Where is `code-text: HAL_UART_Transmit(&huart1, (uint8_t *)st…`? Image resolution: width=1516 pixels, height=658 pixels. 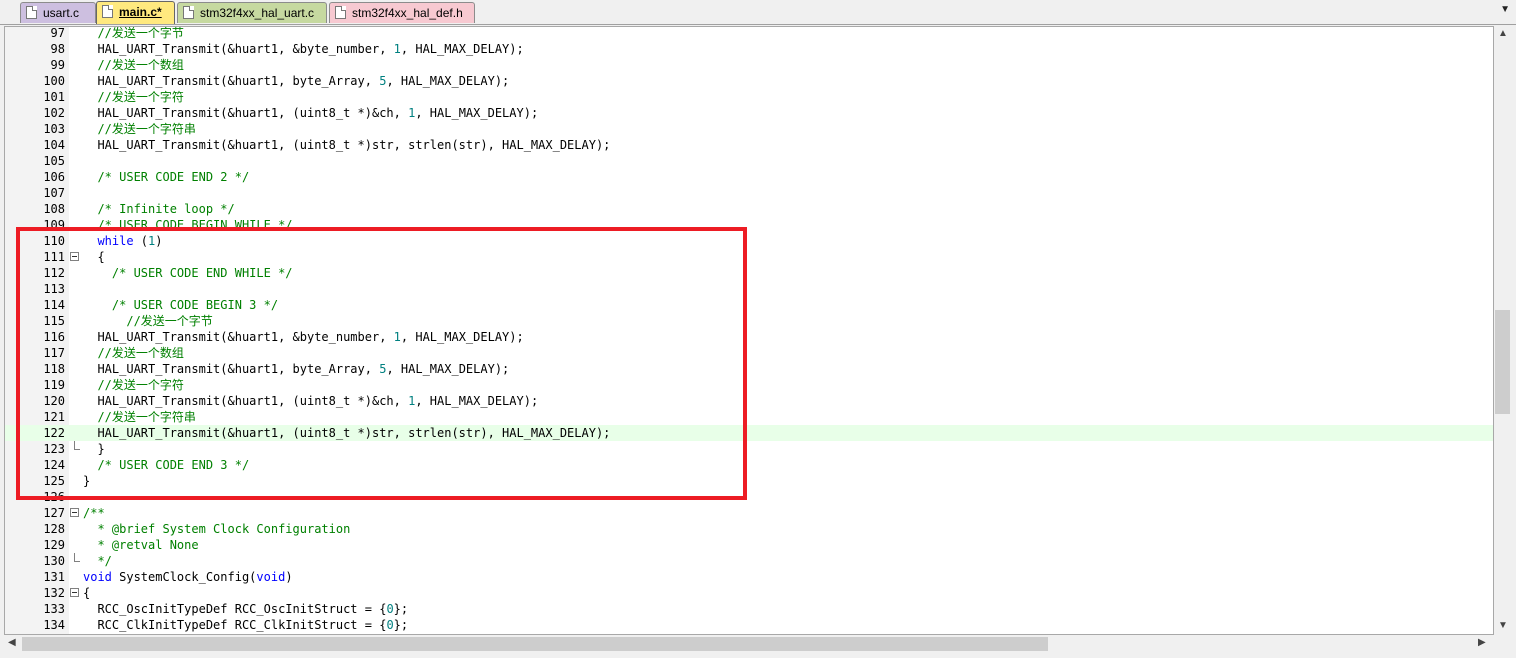 code-text: HAL_UART_Transmit(&huart1, (uint8_t *)st… is located at coordinates (347, 145).